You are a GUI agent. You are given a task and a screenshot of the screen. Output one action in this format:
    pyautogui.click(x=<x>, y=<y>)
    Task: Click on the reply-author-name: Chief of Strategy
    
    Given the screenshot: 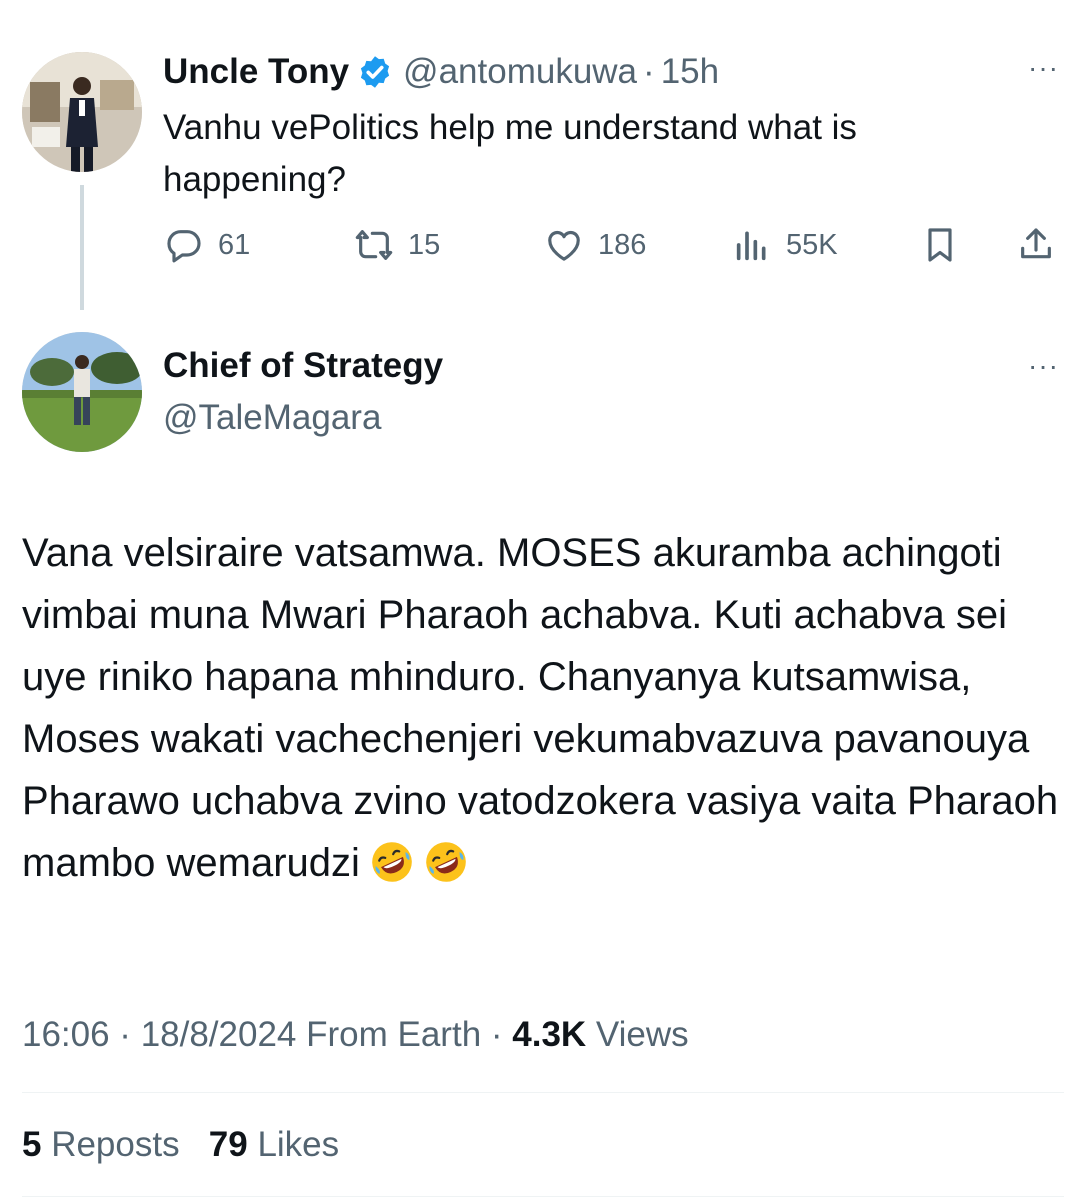 What is the action you would take?
    pyautogui.click(x=303, y=366)
    